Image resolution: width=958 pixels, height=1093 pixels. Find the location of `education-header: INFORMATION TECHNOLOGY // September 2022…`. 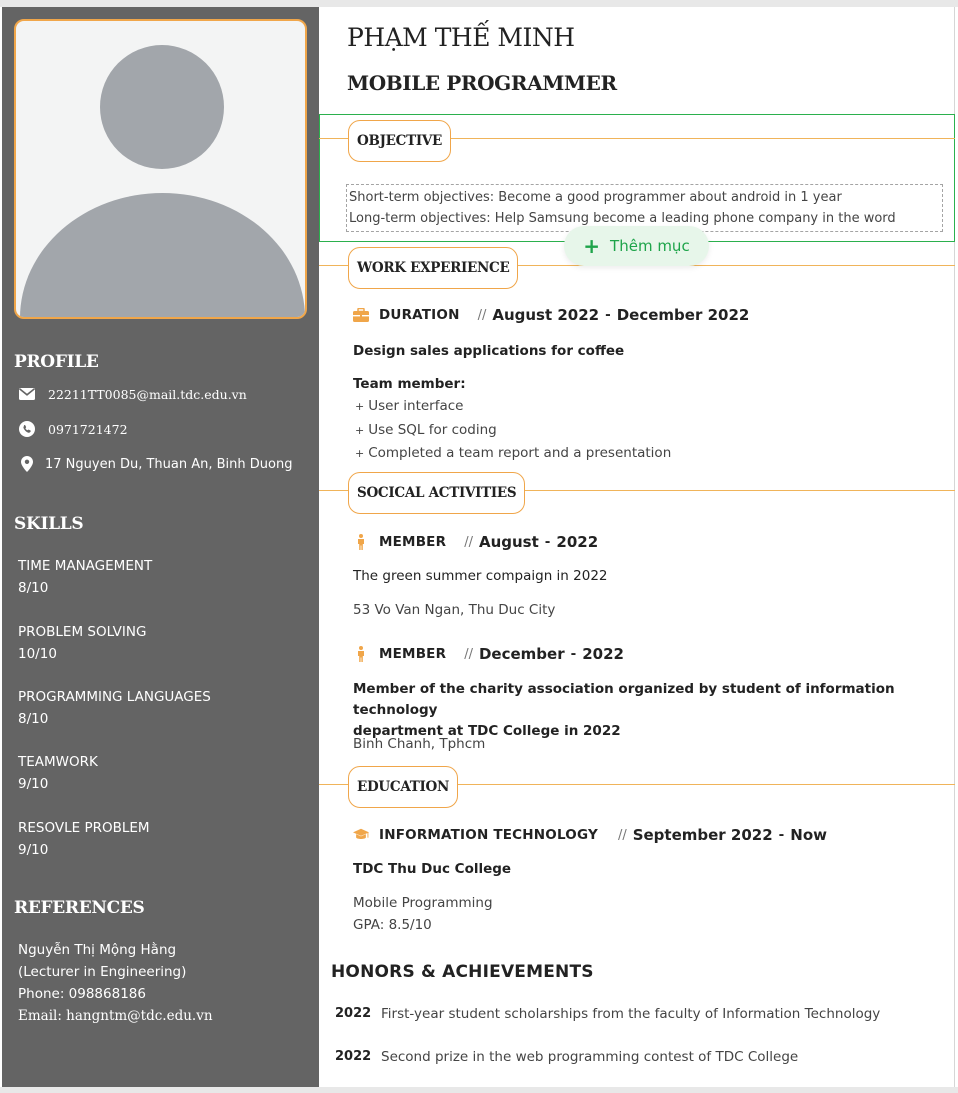

education-header: INFORMATION TECHNOLOGY // September 2022… is located at coordinates (590, 835).